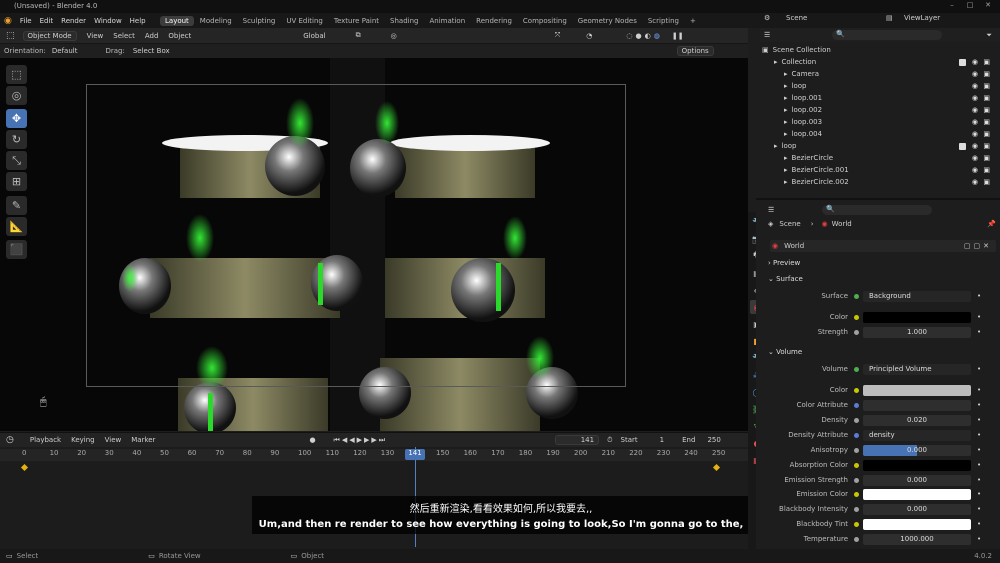 Image resolution: width=1000 pixels, height=563 pixels. What do you see at coordinates (678, 36) in the screenshot?
I see `pause-icon: ❚❚` at bounding box center [678, 36].